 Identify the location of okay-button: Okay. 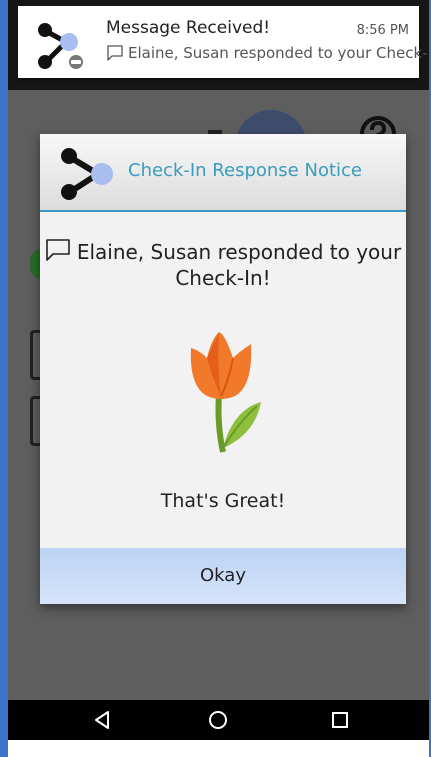
(223, 576).